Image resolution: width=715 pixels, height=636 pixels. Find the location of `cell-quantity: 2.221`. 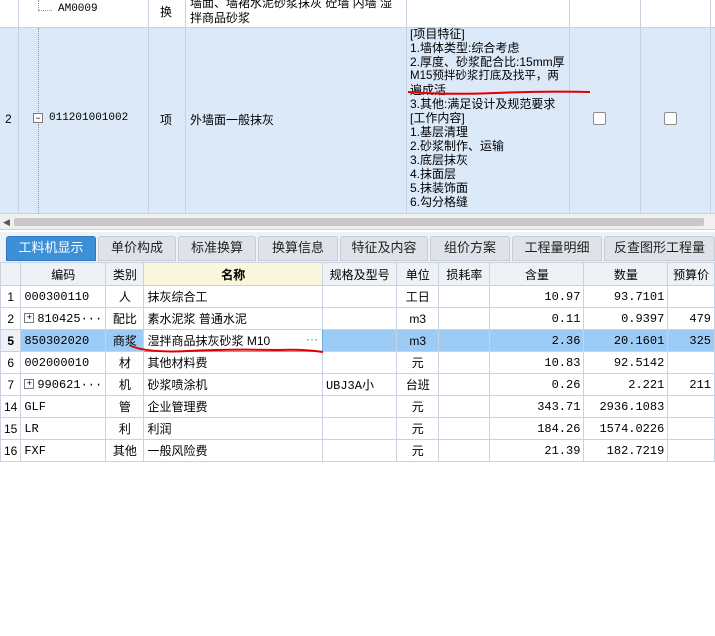

cell-quantity: 2.221 is located at coordinates (626, 384).